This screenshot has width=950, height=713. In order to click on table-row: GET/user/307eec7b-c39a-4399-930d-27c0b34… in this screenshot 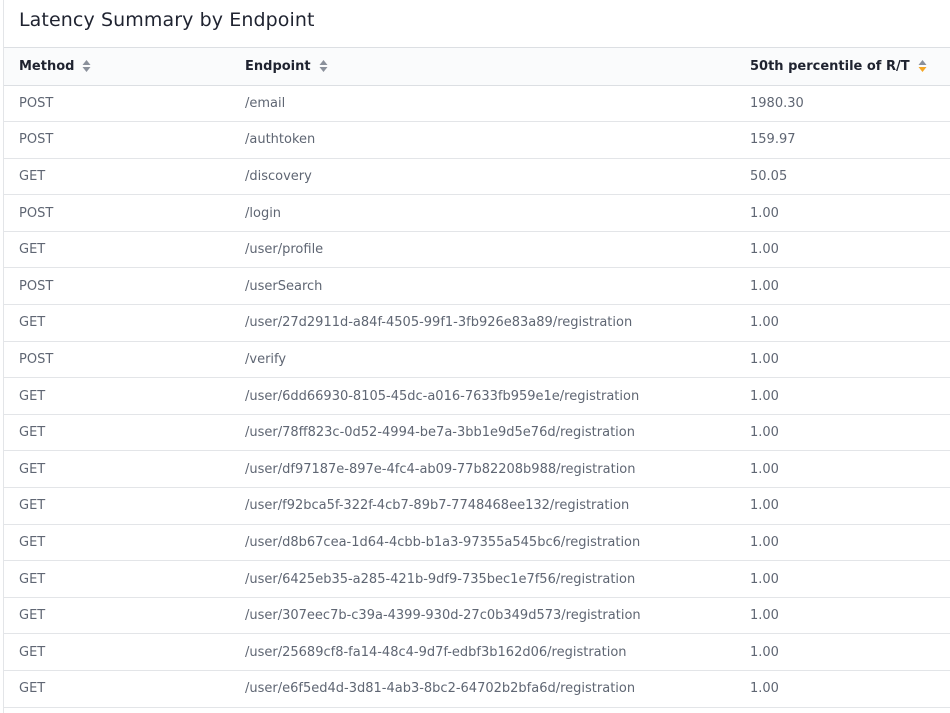, I will do `click(477, 616)`.